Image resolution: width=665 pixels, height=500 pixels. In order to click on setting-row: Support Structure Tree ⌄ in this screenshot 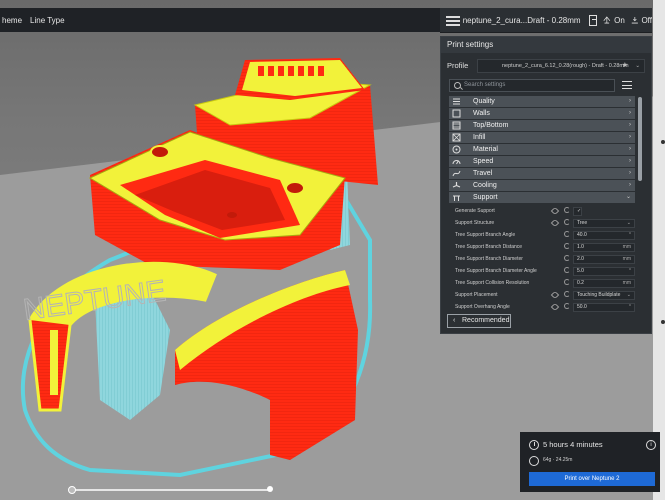, I will do `click(542, 223)`.